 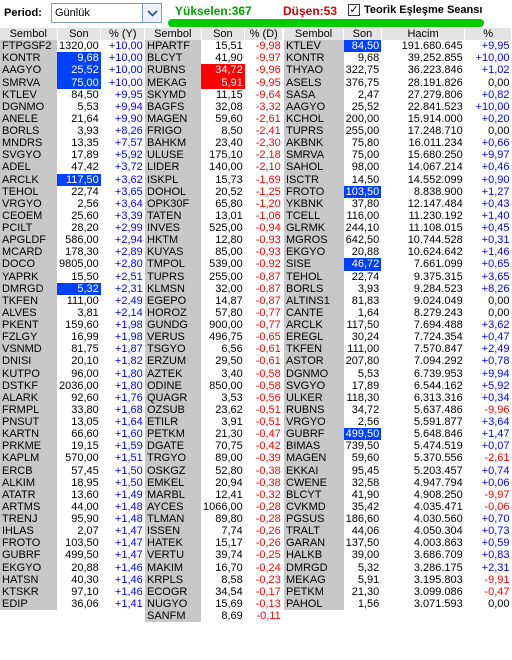 What do you see at coordinates (398, 300) in the screenshot?
I see `table-row: ALTINS1 81,83 9.024.049 0,00` at bounding box center [398, 300].